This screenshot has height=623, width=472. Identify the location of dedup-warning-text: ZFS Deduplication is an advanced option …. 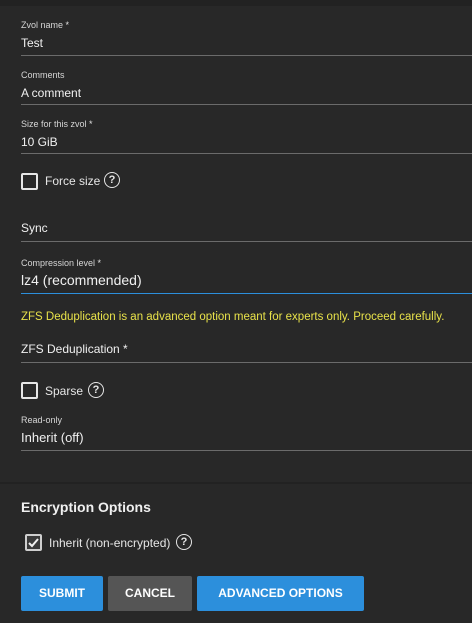
(233, 317).